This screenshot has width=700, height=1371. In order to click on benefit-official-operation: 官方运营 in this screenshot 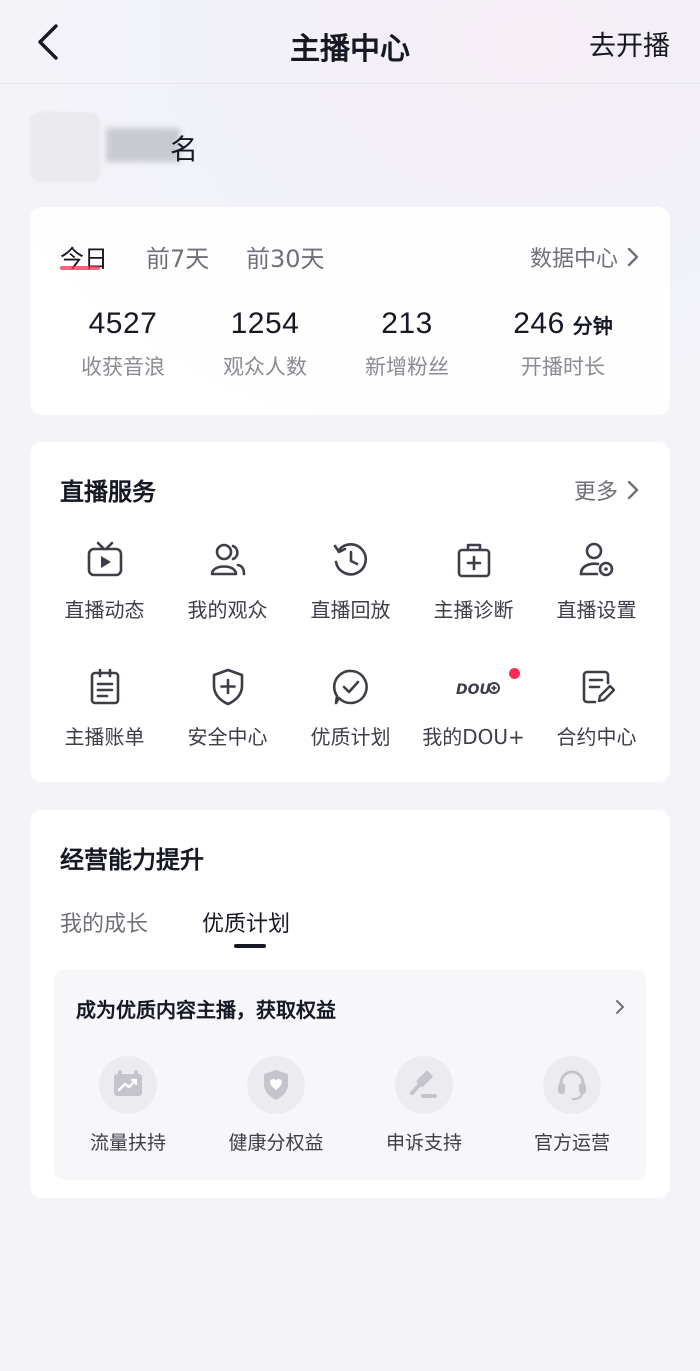, I will do `click(572, 1105)`.